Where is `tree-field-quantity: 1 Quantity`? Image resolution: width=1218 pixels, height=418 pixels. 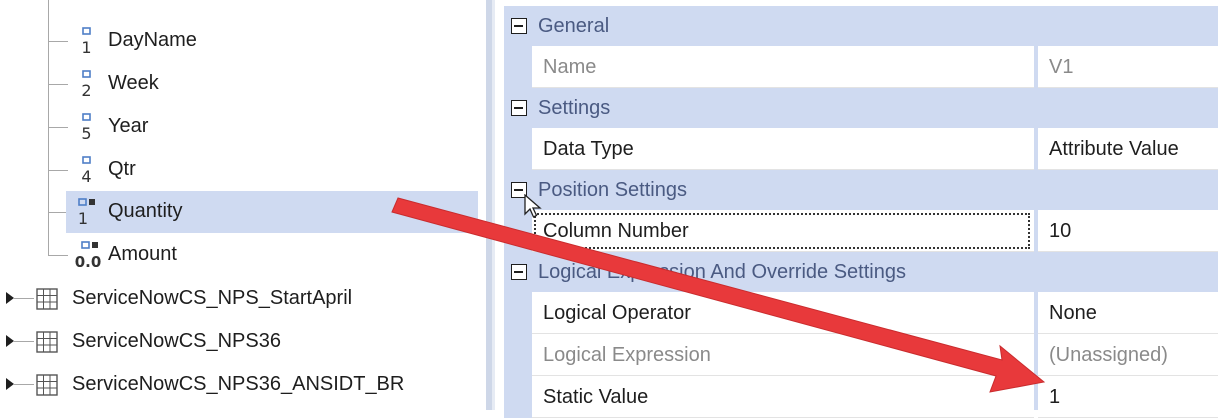 tree-field-quantity: 1 Quantity is located at coordinates (272, 212).